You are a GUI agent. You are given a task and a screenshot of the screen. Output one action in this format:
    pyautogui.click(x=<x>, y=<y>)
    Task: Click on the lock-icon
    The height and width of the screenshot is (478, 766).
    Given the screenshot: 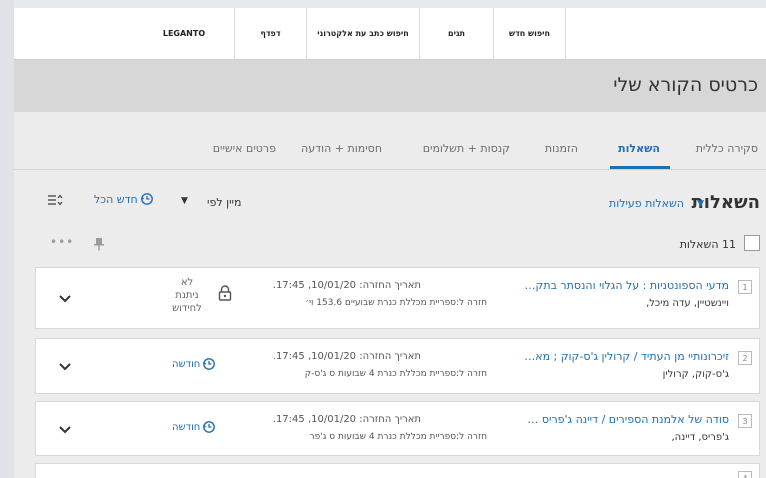 What is the action you would take?
    pyautogui.click(x=225, y=293)
    